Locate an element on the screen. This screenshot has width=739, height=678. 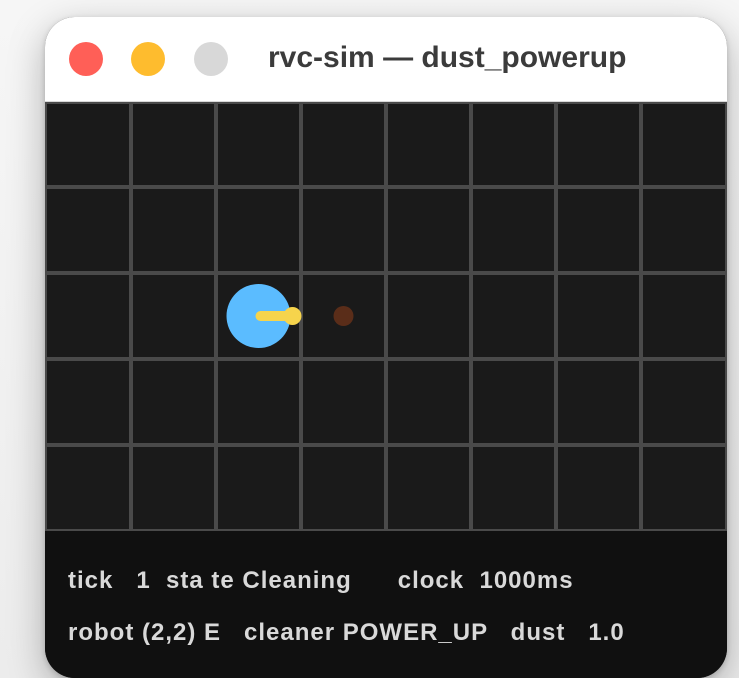
hud-robot-line: robot (2,2) E cleaner POWER_UP dust 1.0 is located at coordinates (346, 632).